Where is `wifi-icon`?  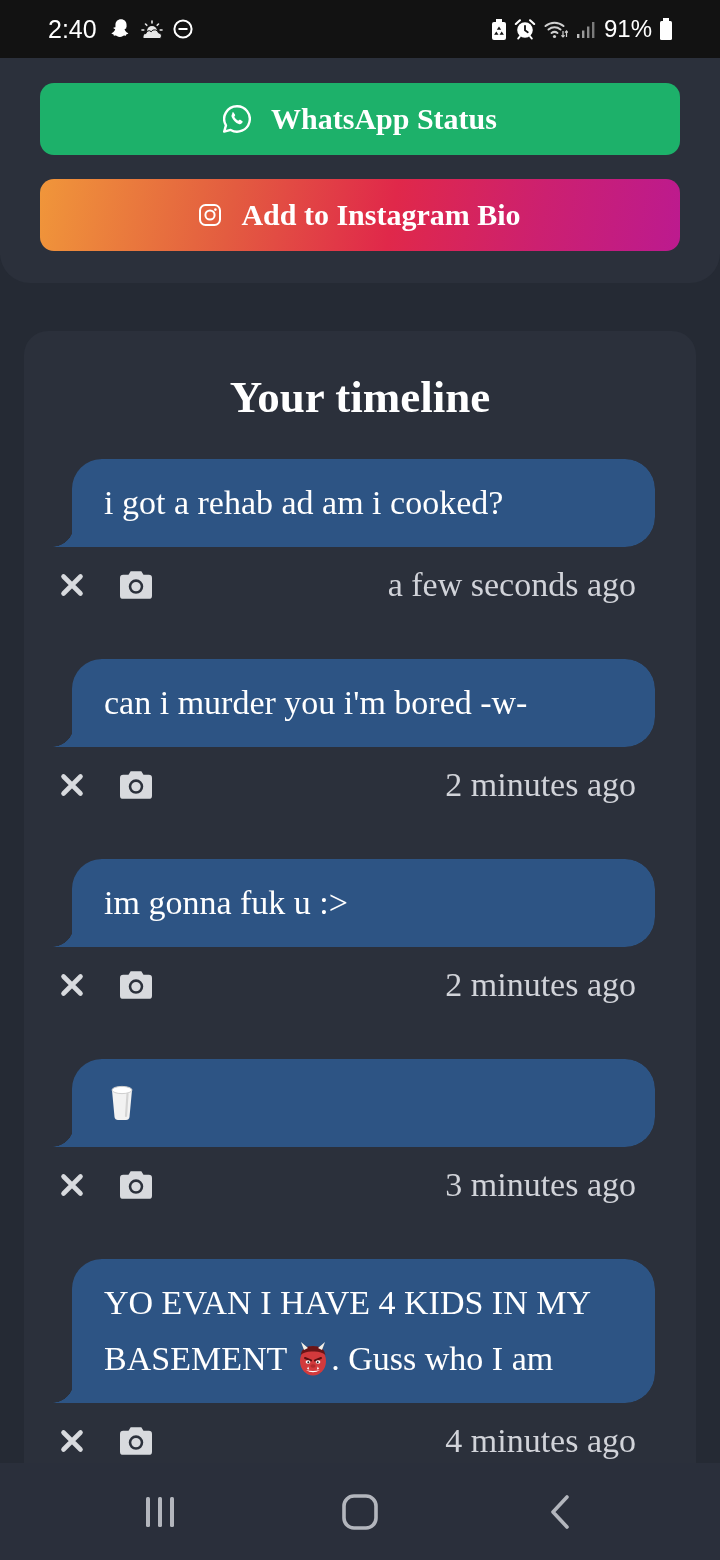 wifi-icon is located at coordinates (555, 29).